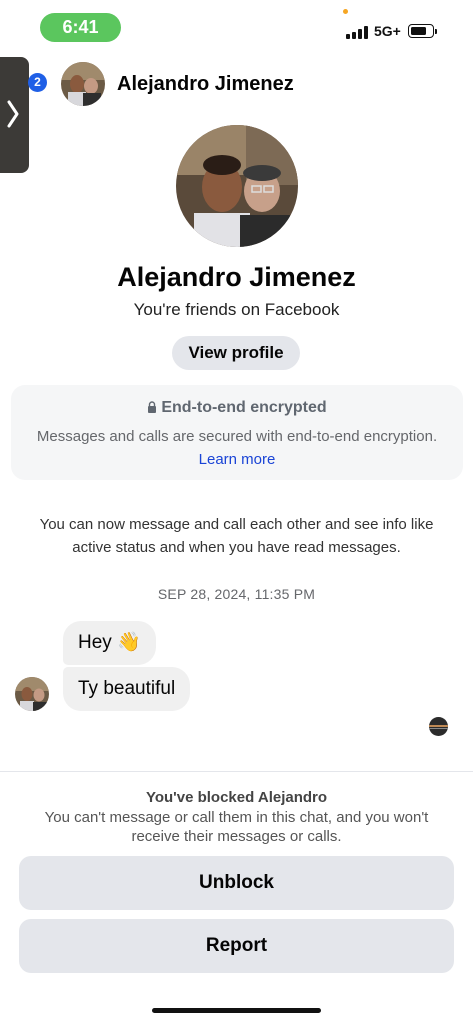  What do you see at coordinates (236, 353) in the screenshot?
I see `view-profile-button: View profile` at bounding box center [236, 353].